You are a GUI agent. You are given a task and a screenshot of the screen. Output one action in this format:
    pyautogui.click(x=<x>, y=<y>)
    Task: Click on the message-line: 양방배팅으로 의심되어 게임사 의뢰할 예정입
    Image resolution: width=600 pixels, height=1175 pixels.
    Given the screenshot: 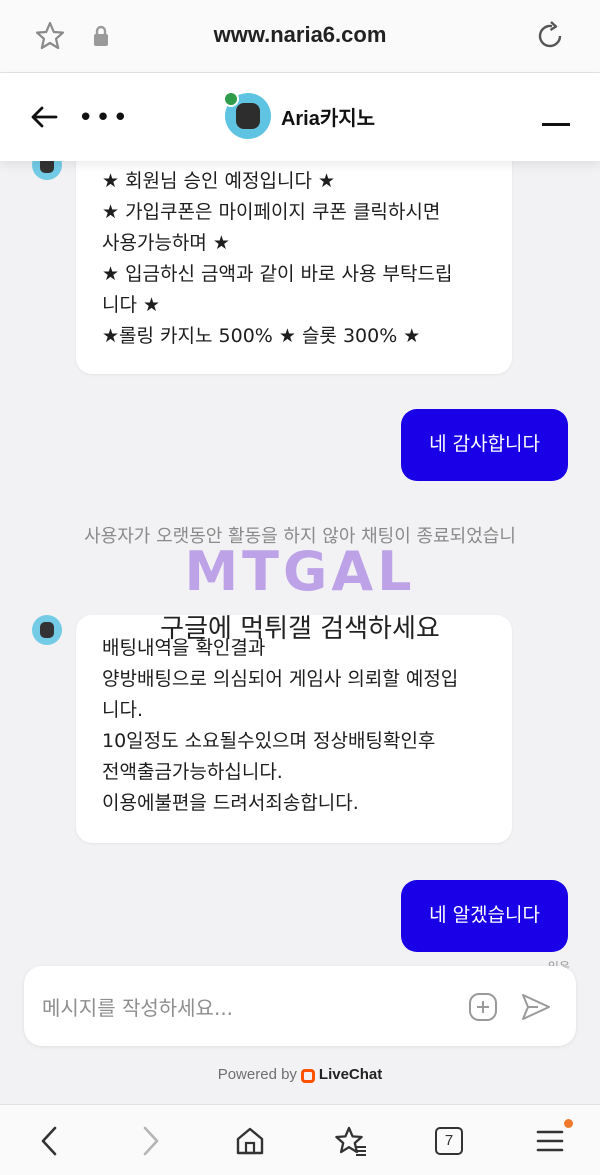 What is the action you would take?
    pyautogui.click(x=280, y=679)
    